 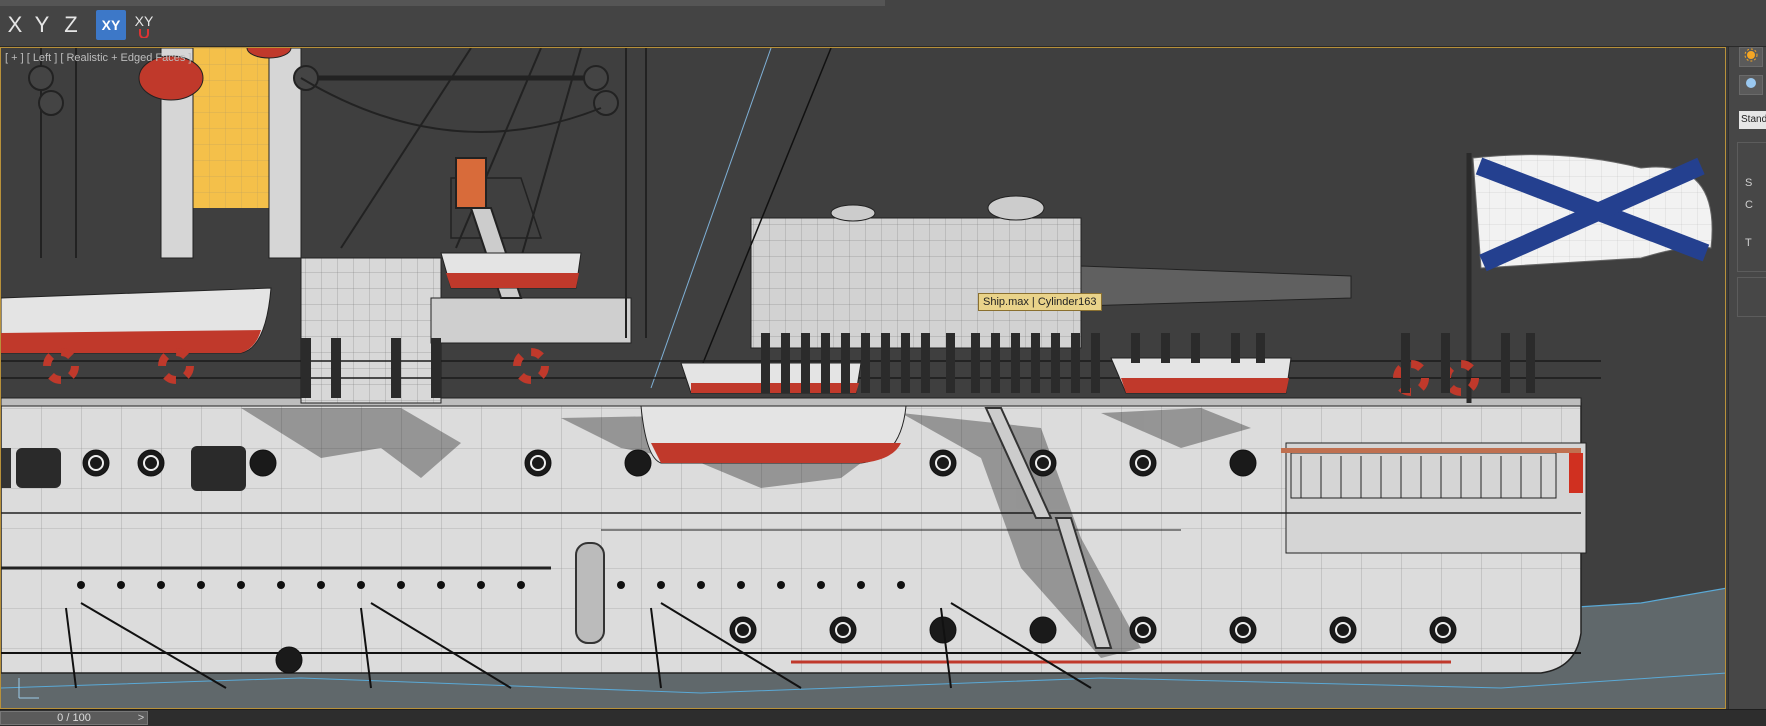 I want to click on create-tab-button, so click(x=1751, y=57).